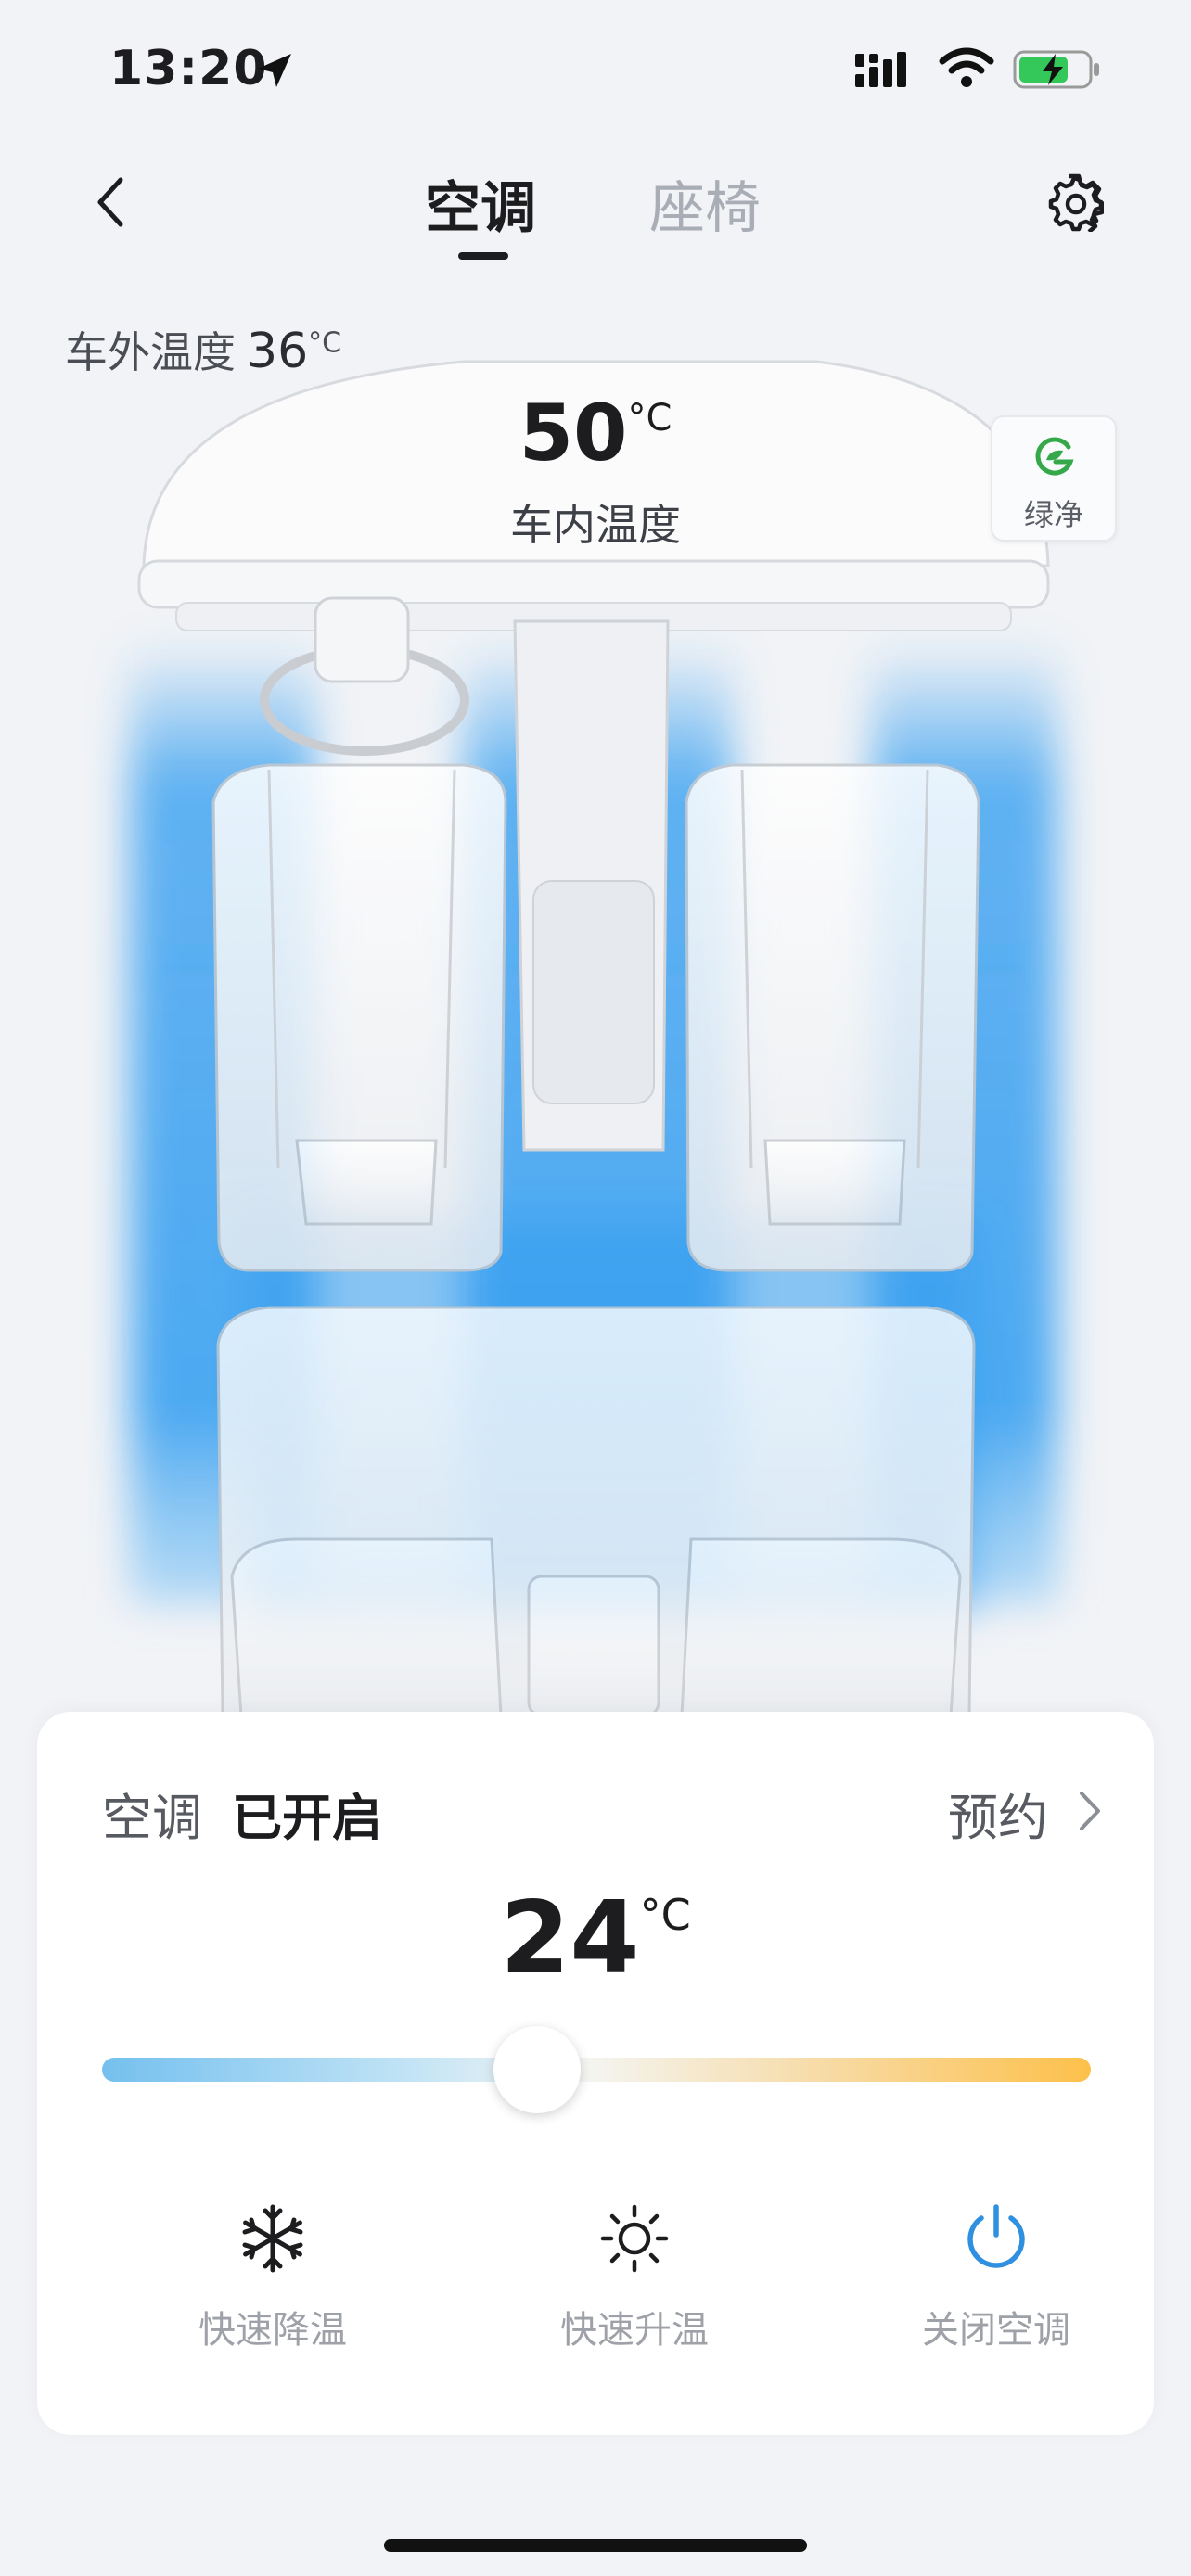 The width and height of the screenshot is (1191, 2576). Describe the element at coordinates (307, 1818) in the screenshot. I see `ac-status: 已开启` at that location.